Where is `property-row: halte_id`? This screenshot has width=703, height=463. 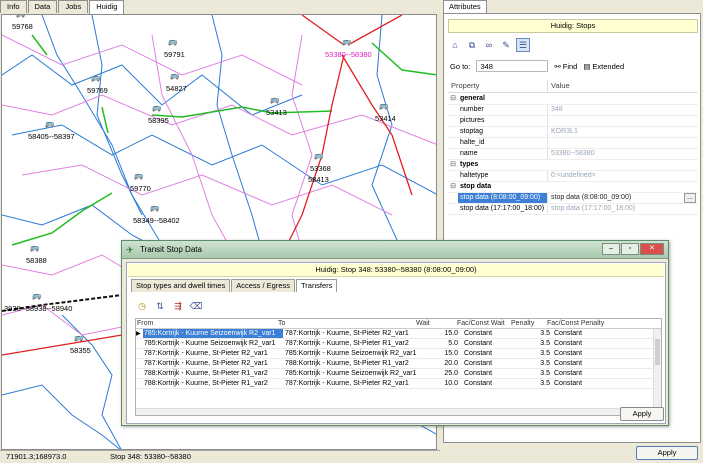
property-row: halte_id is located at coordinates (573, 143).